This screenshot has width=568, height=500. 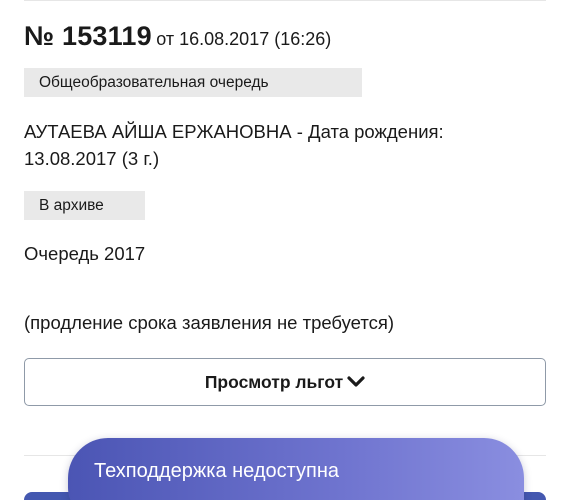 I want to click on queue-type-badge: Общеобразовательная очередь, so click(x=193, y=82).